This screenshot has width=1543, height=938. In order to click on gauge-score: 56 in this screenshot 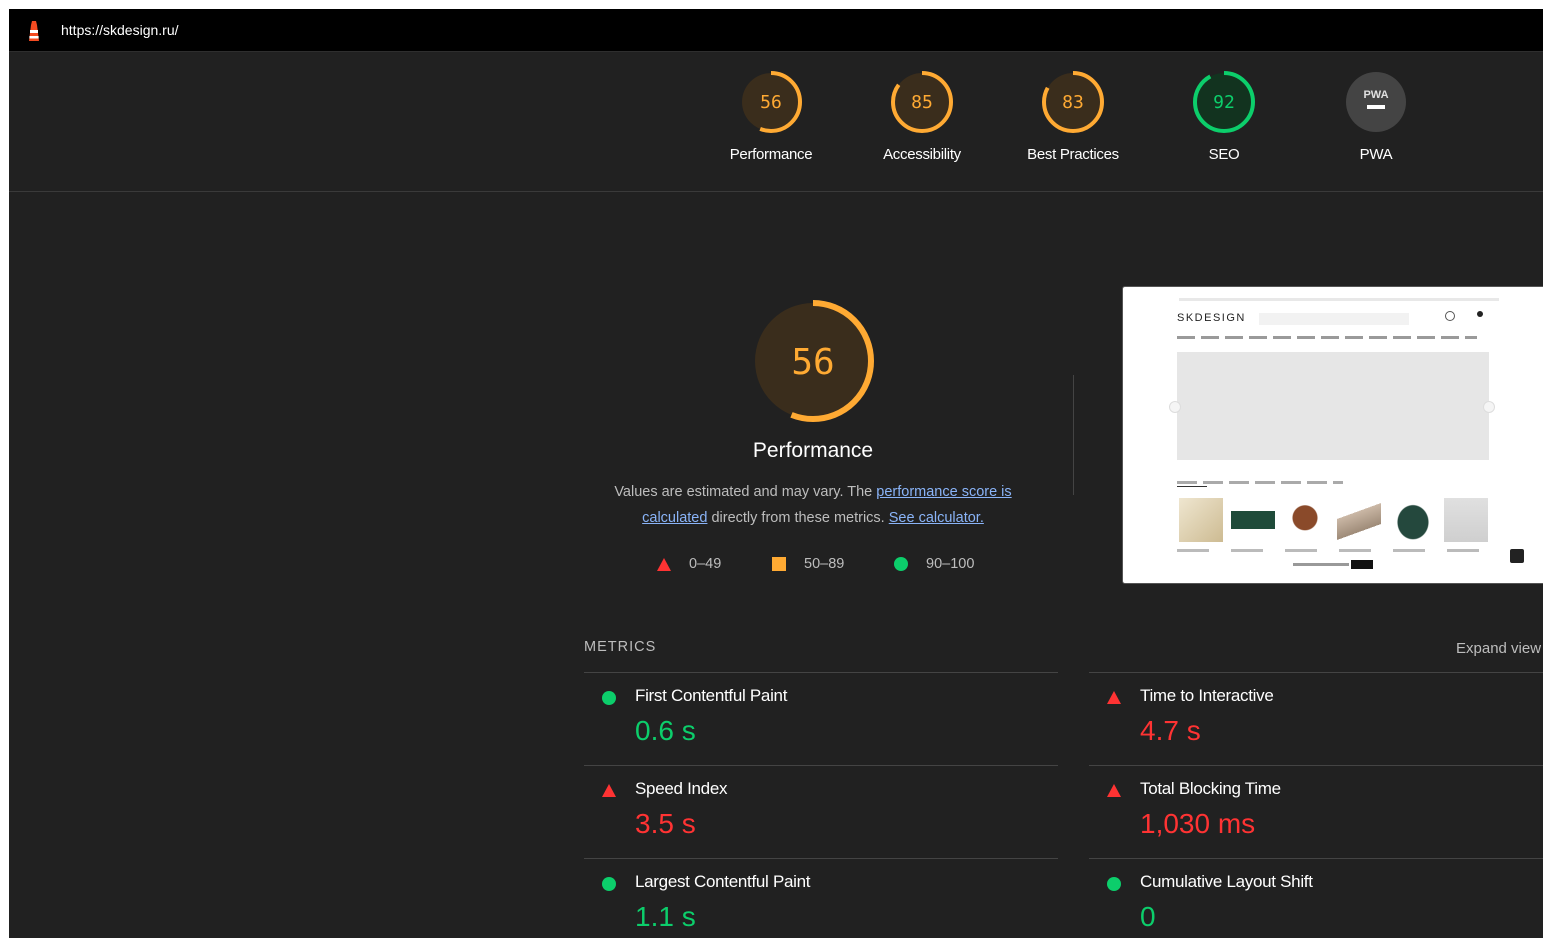, I will do `click(771, 102)`.